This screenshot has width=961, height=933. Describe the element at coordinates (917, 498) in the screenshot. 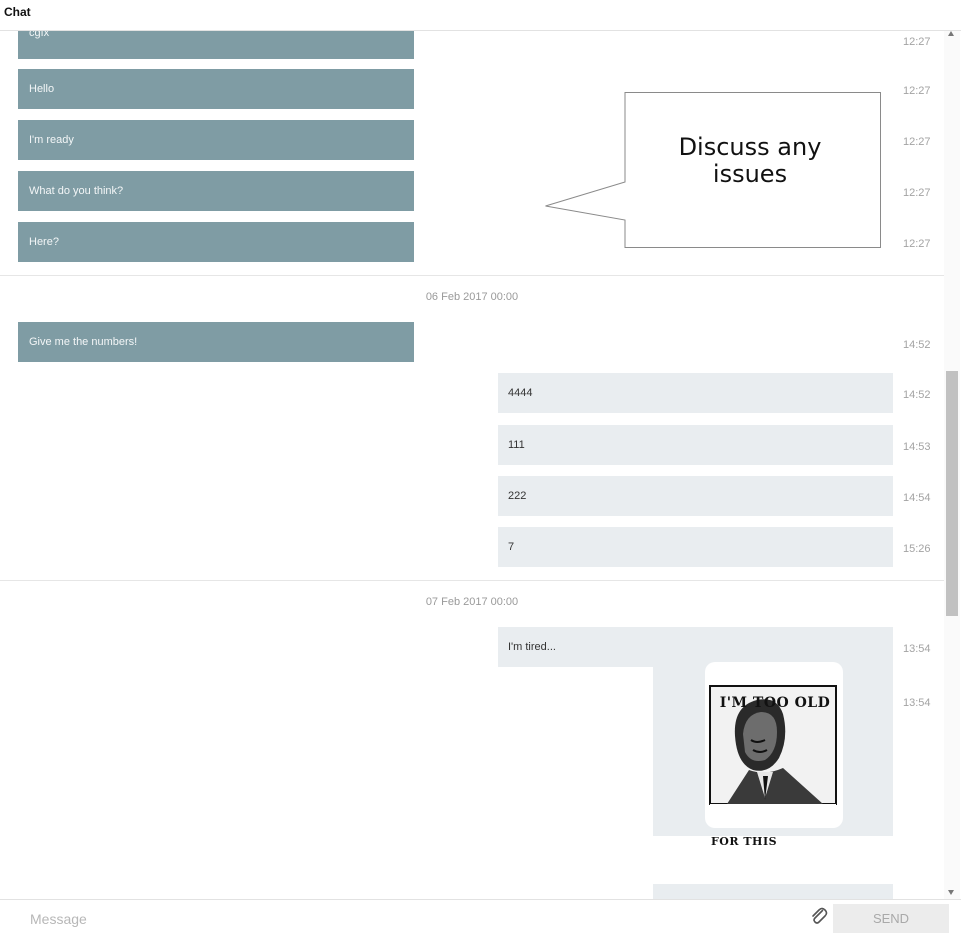

I see `message-time: 14:54` at that location.